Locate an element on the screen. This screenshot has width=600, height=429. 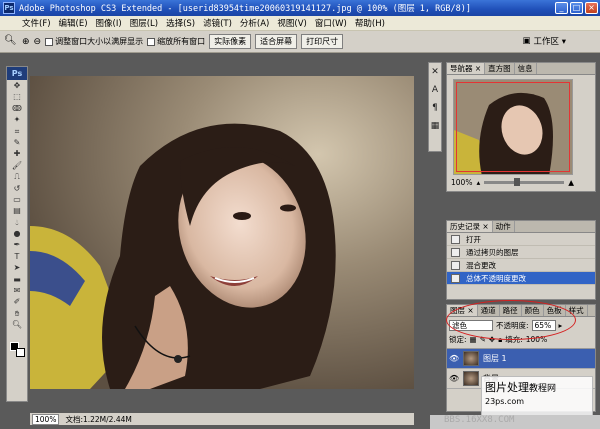
lock-row: 锁定: ▦ ✎ ✥ 🔒︎ 填充: 100% is located at coordinates (521, 341).